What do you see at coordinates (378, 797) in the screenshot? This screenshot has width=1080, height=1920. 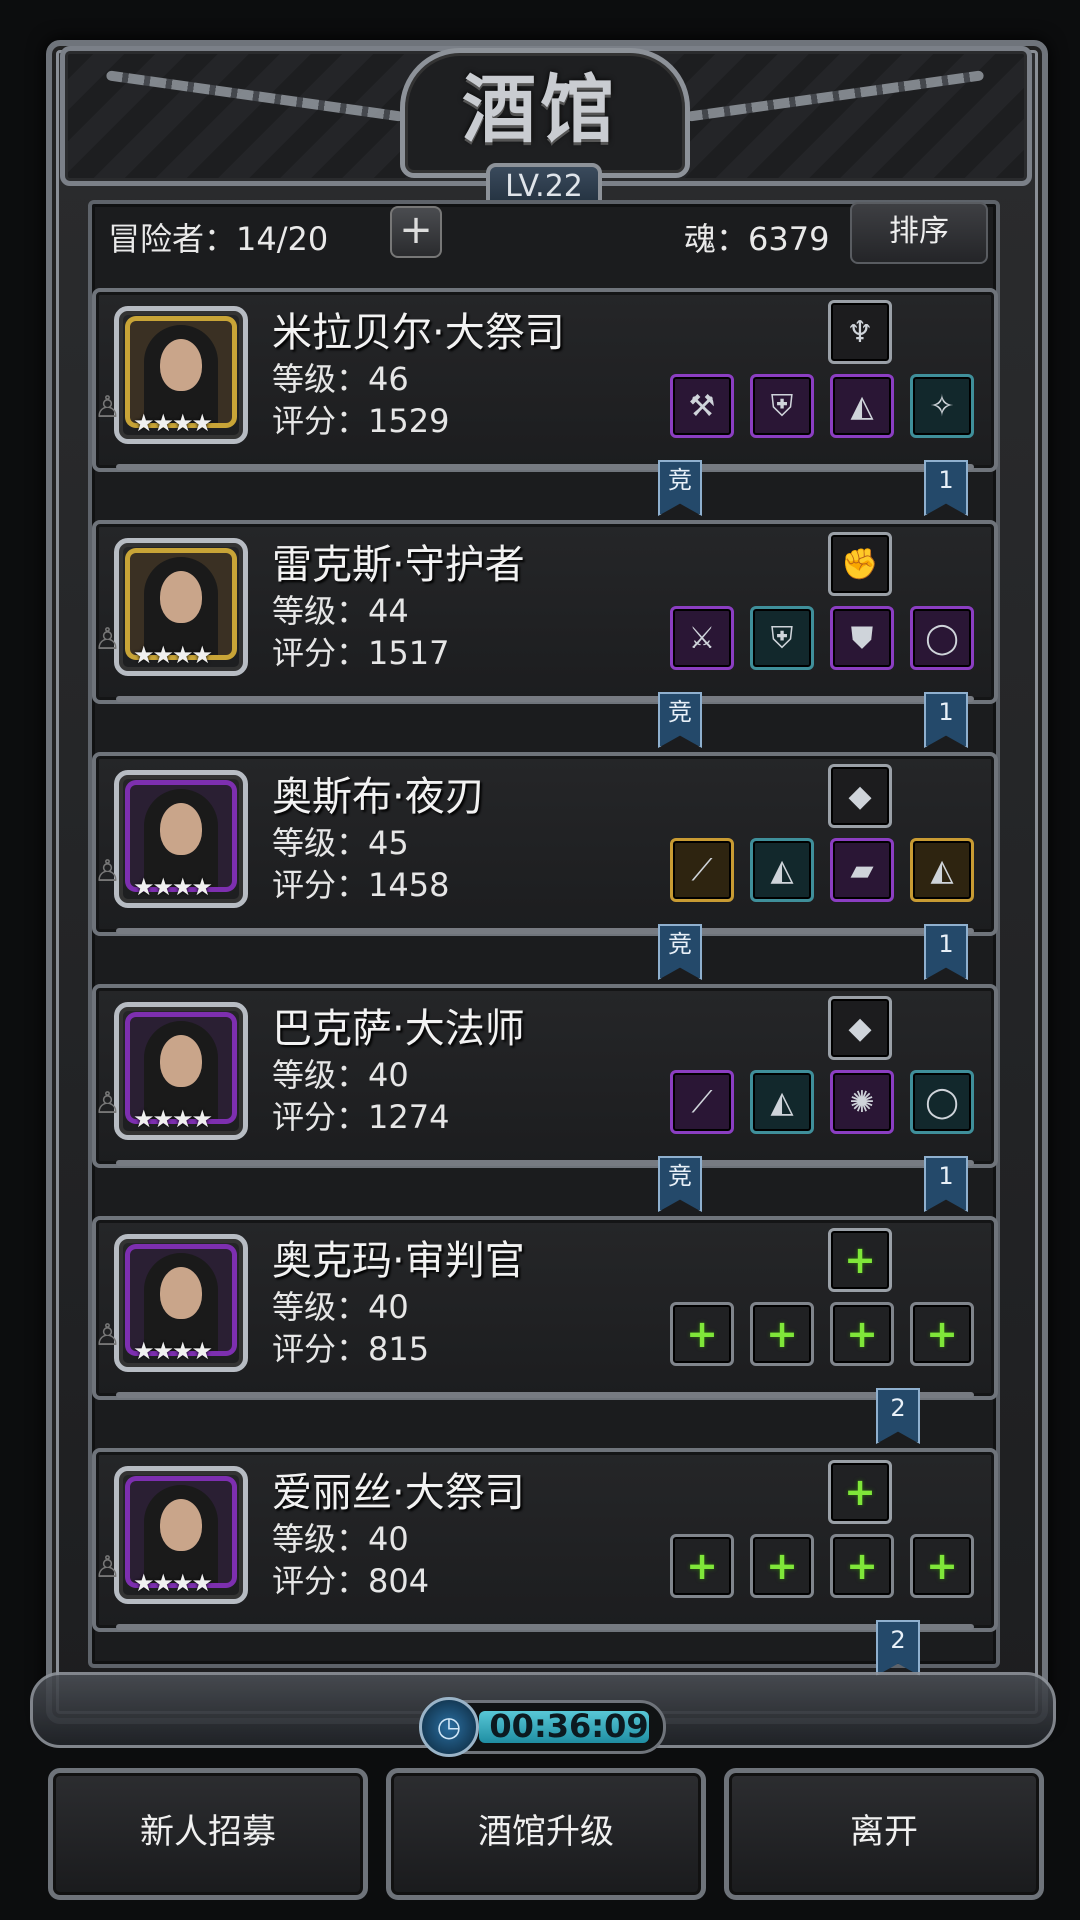 I see `hero-name: 奥斯布·夜刃` at bounding box center [378, 797].